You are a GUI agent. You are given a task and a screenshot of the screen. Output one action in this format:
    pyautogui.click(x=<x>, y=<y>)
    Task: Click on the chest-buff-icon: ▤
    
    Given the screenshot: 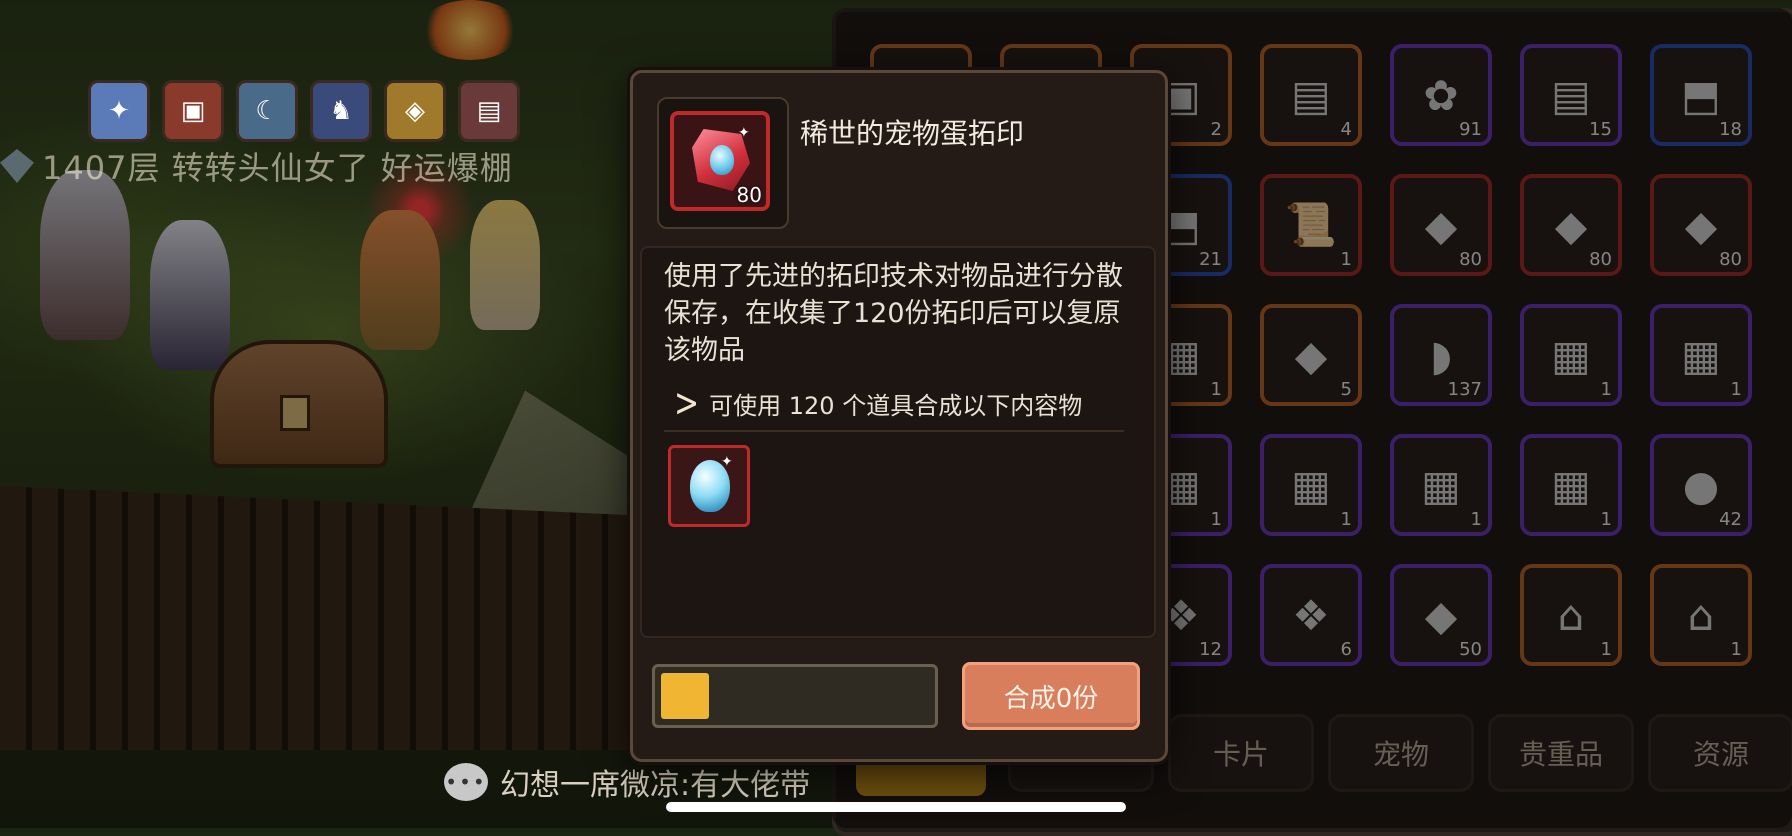 What is the action you would take?
    pyautogui.click(x=489, y=111)
    